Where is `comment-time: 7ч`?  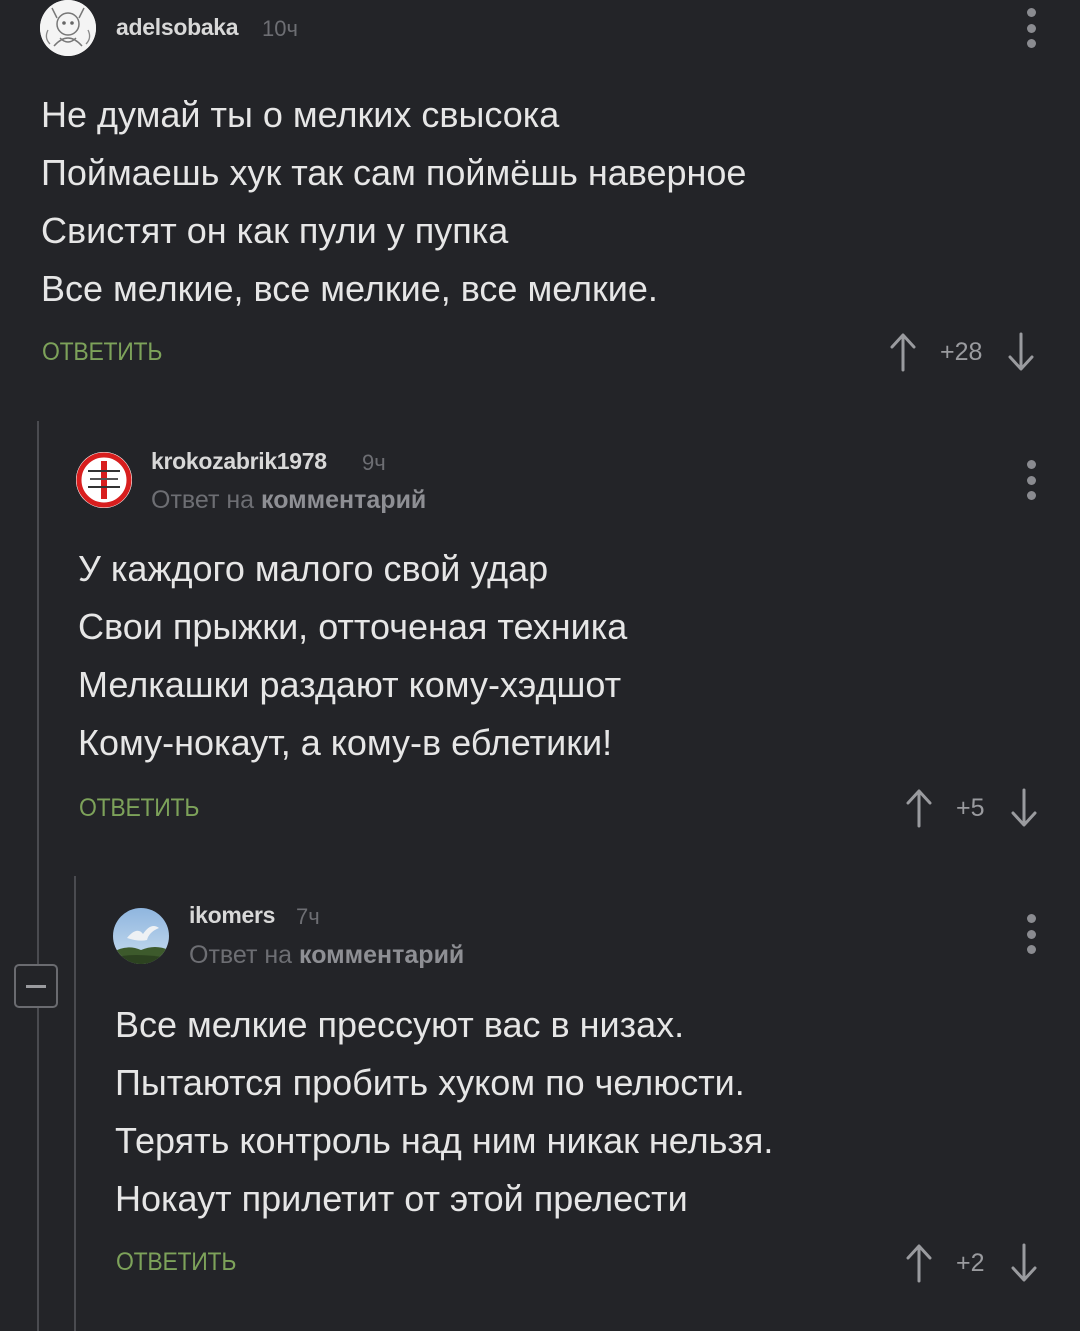
comment-time: 7ч is located at coordinates (308, 916).